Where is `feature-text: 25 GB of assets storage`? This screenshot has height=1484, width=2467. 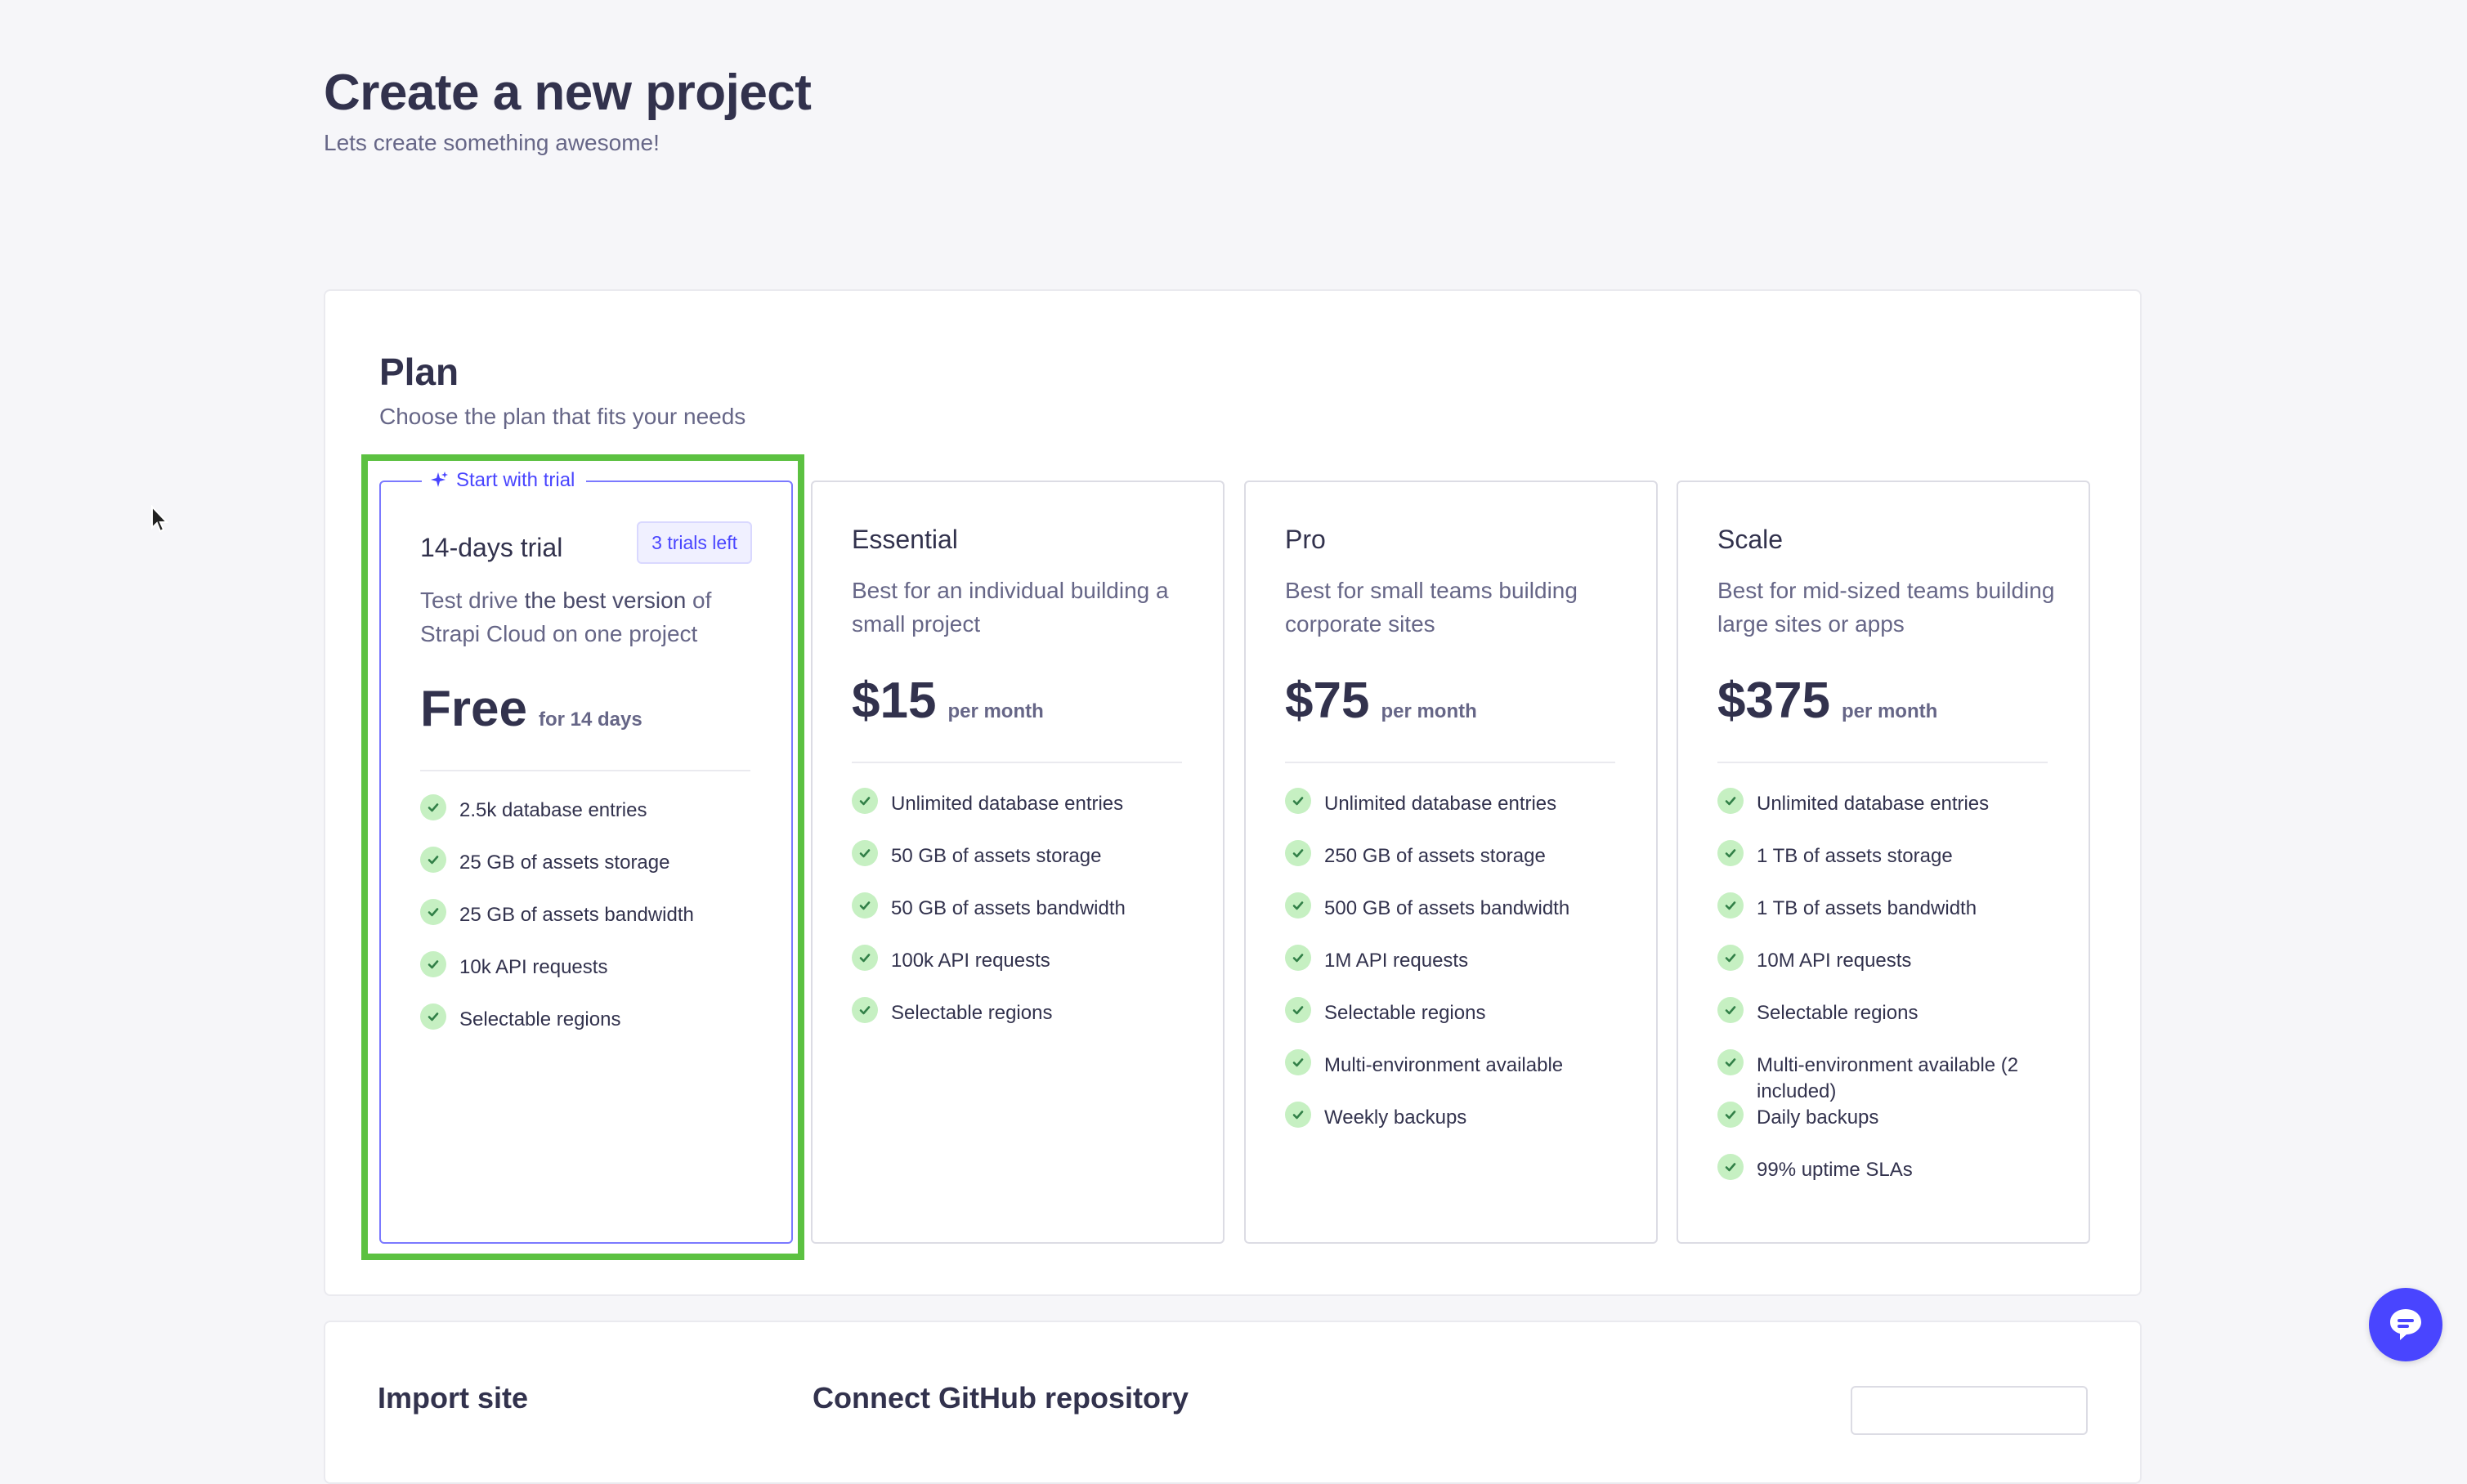
feature-text: 25 GB of assets storage is located at coordinates (564, 863).